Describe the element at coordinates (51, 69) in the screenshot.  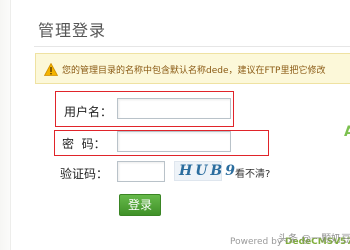
I see `warning-icon` at that location.